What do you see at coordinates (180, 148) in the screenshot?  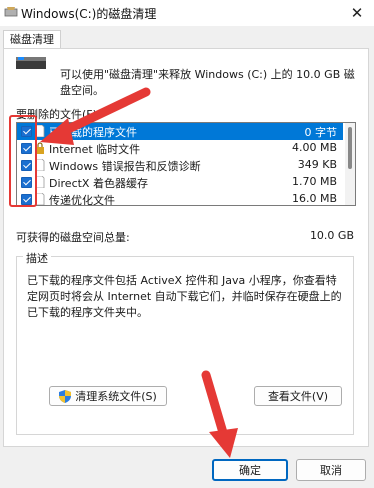 I see `list-item: Internet 临时文件 4.00 MB` at bounding box center [180, 148].